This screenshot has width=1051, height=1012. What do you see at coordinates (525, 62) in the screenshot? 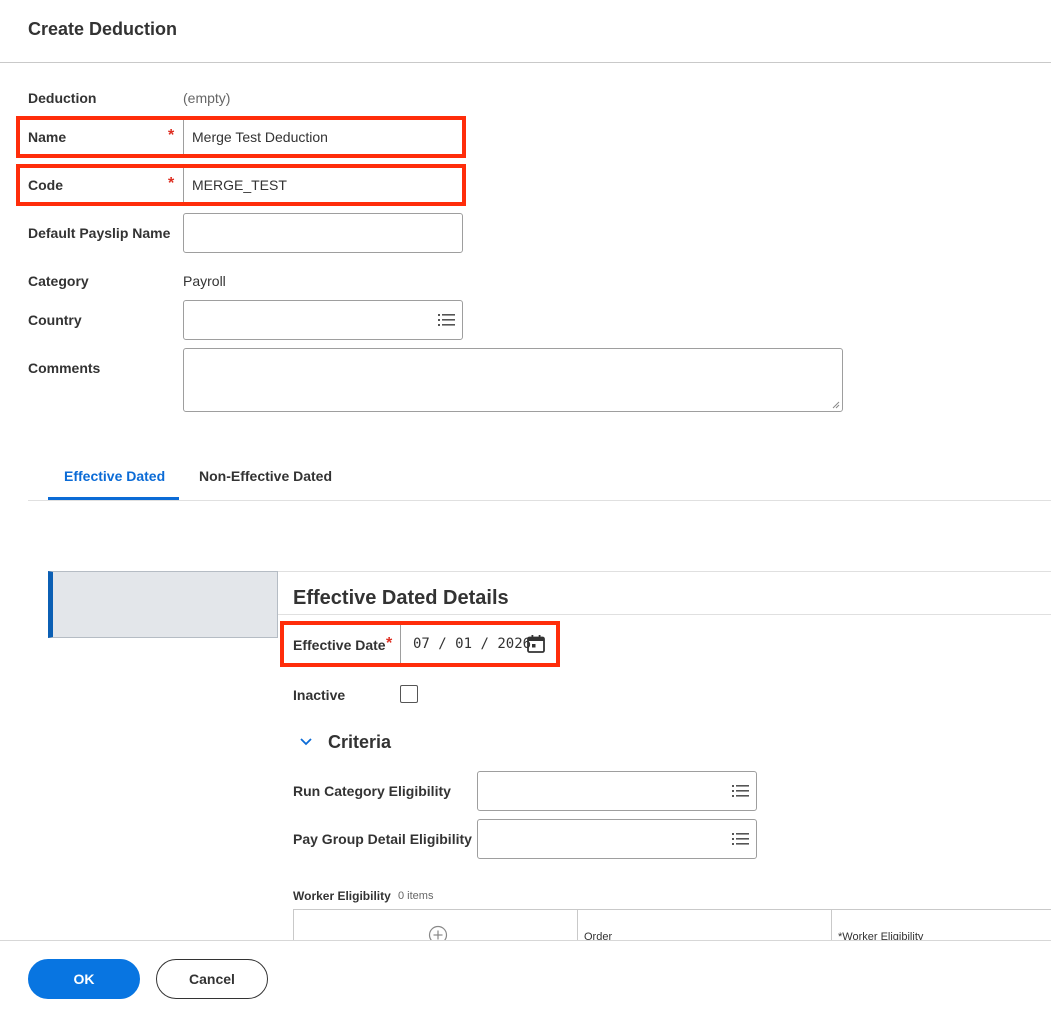
I see `header-divider` at bounding box center [525, 62].